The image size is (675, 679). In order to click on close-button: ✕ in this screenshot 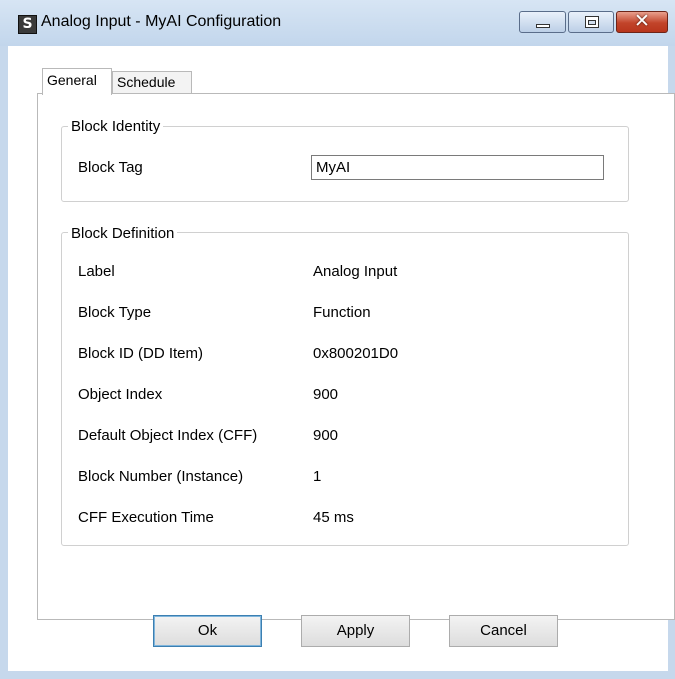, I will do `click(642, 21)`.